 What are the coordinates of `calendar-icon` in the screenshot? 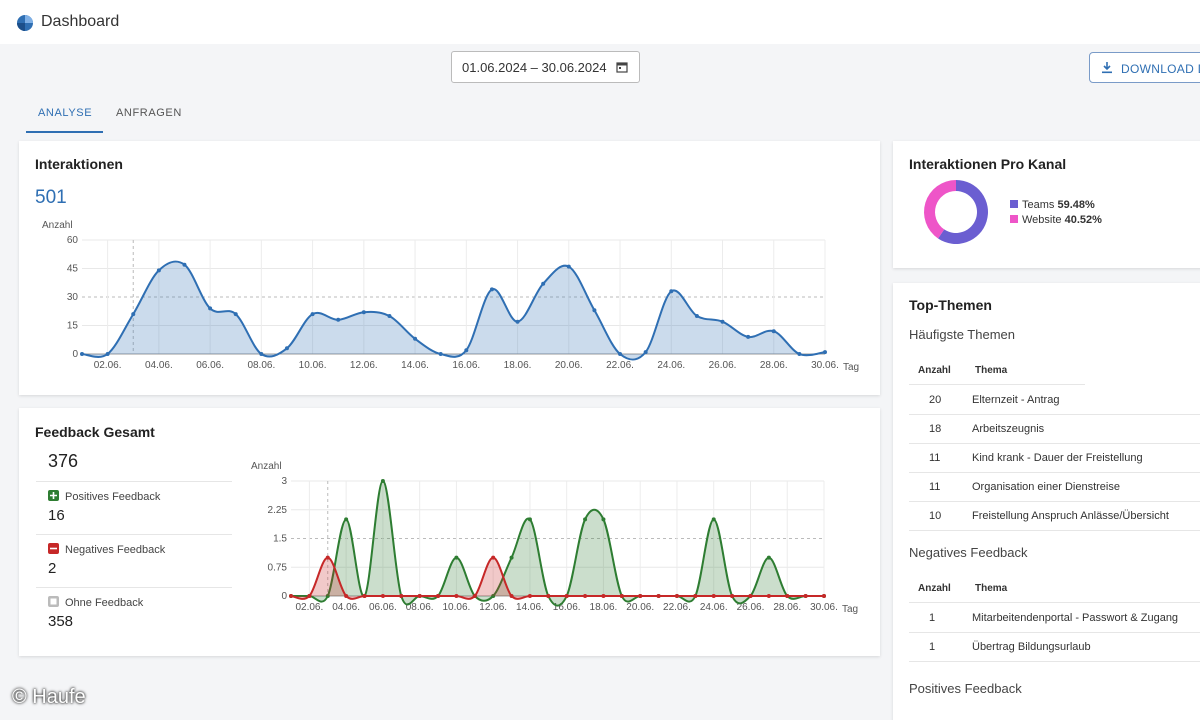 It's located at (622, 67).